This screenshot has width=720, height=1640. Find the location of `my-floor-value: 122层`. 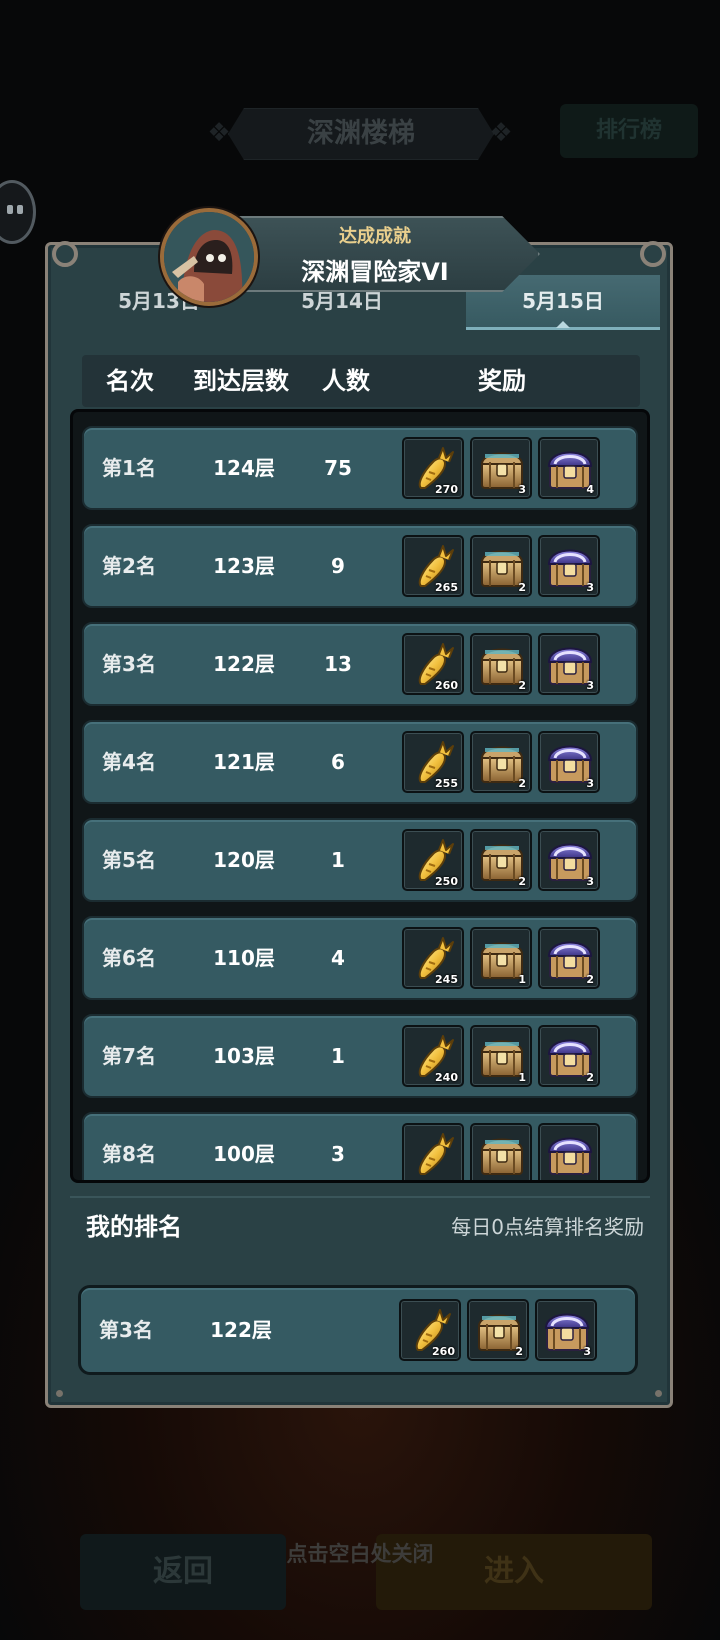

my-floor-value: 122层 is located at coordinates (241, 1330).